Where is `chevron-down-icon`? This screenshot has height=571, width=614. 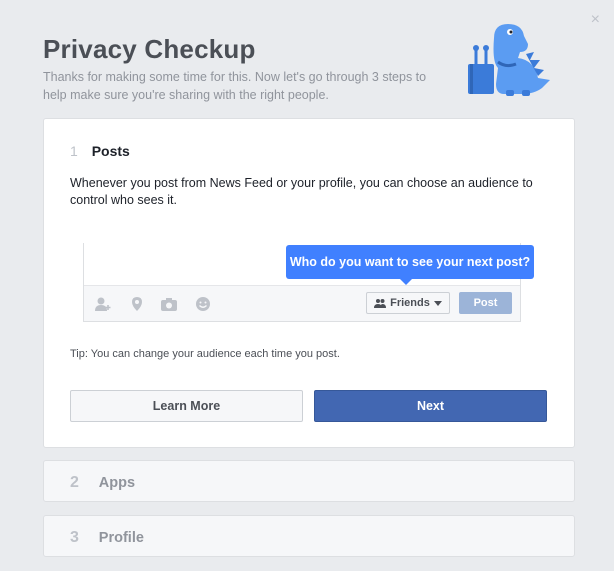 chevron-down-icon is located at coordinates (437, 303).